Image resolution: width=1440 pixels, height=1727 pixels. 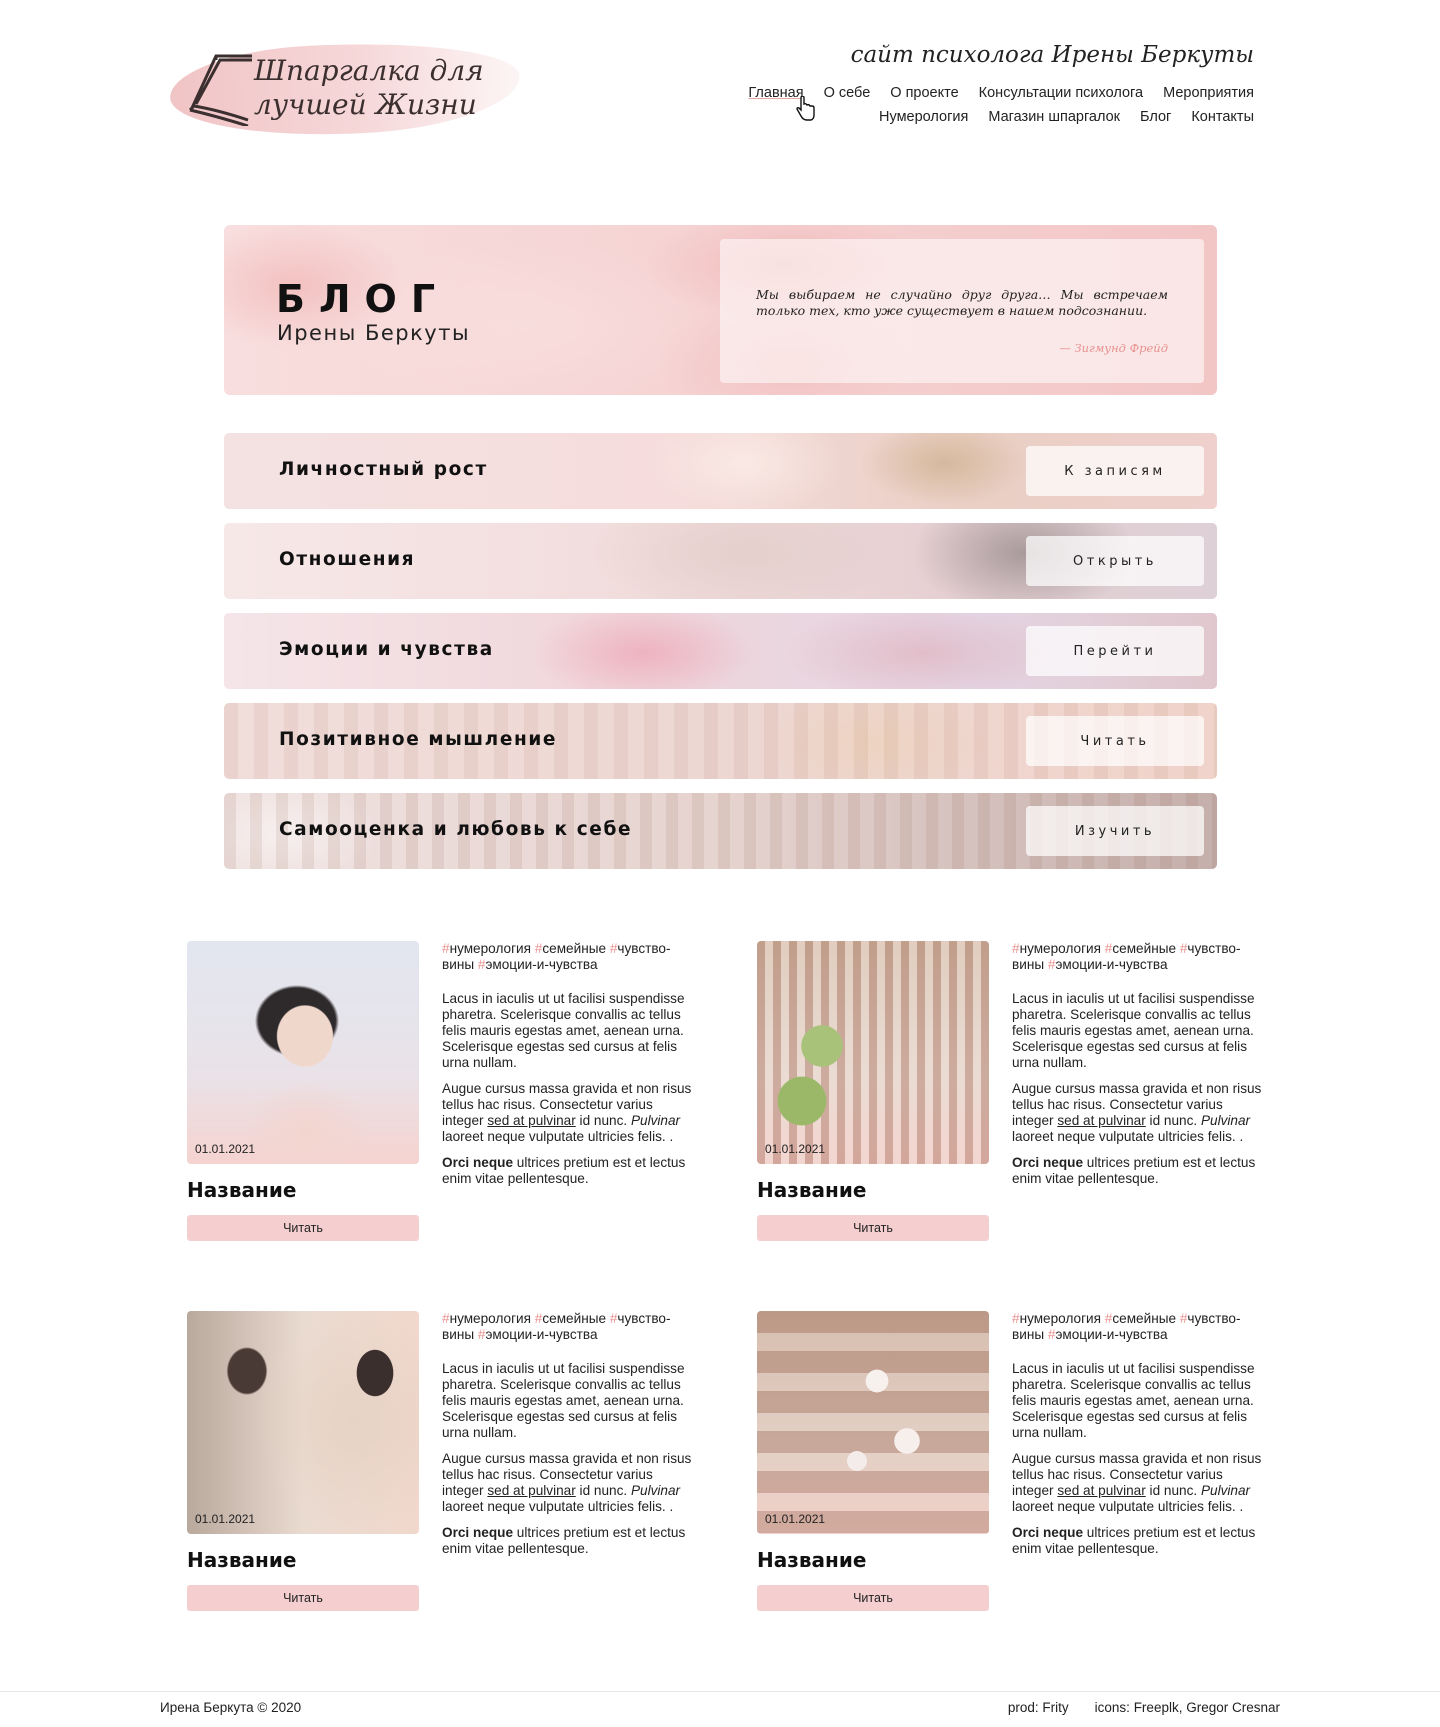 I want to click on quote-author: — Зигмунд Фрейд, so click(x=1113, y=348).